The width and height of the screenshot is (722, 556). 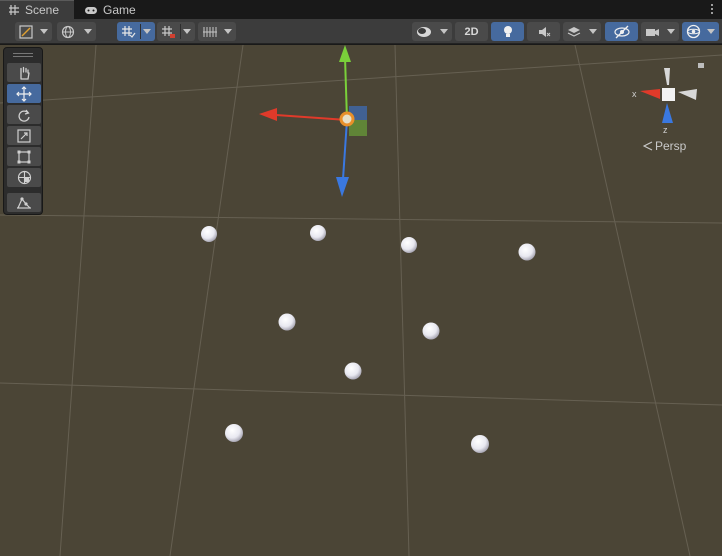 I want to click on rotate-tool, so click(x=24, y=114).